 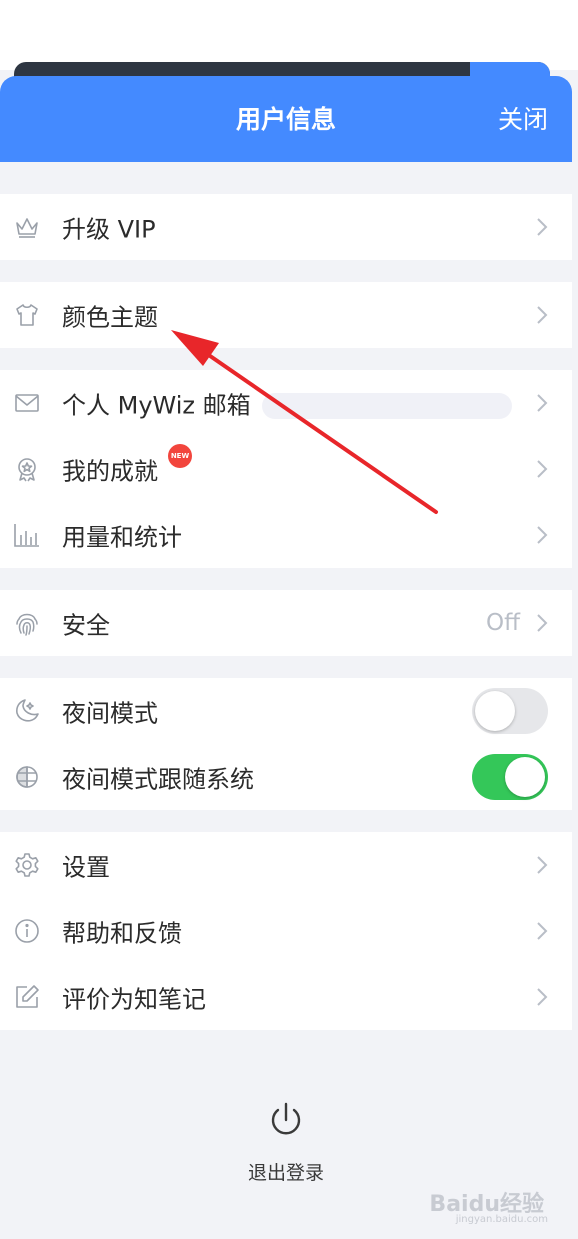 I want to click on menu-item-security: 安全 Off, so click(x=286, y=623).